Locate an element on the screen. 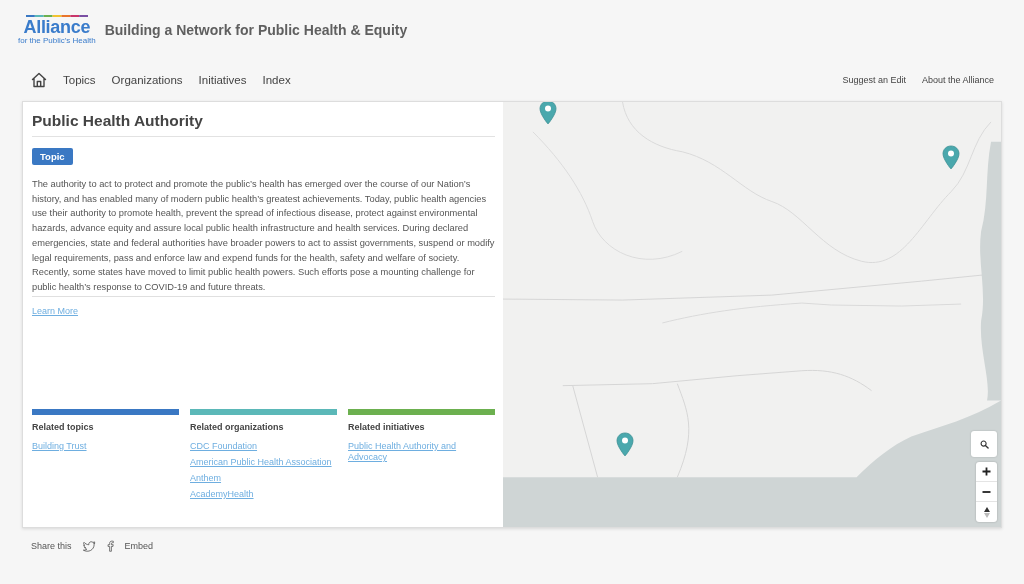  map-search-button is located at coordinates (984, 444).